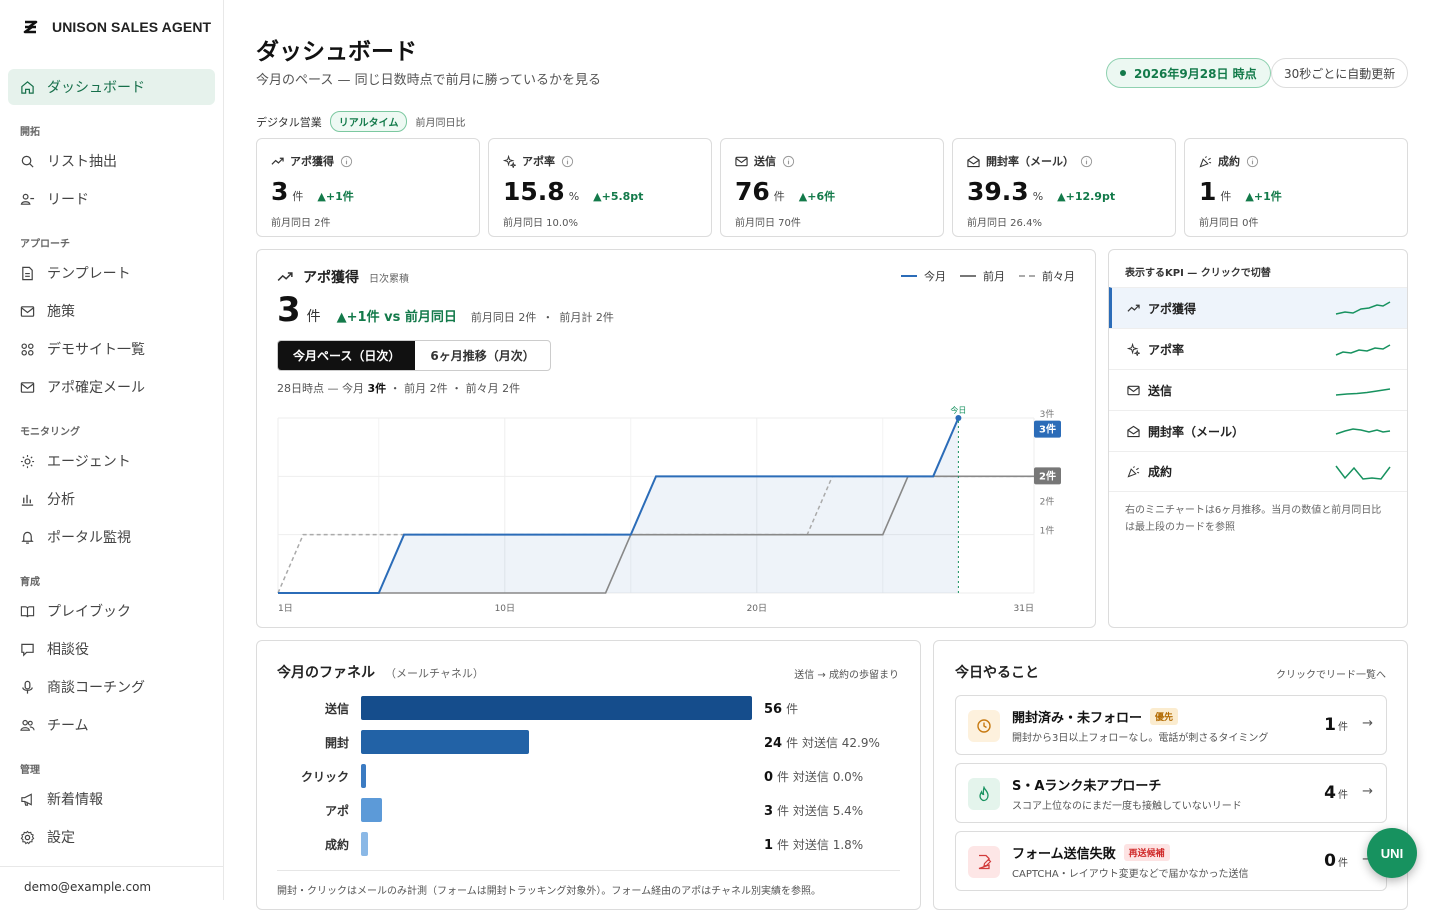 The width and height of the screenshot is (1440, 910). Describe the element at coordinates (27, 537) in the screenshot. I see `bell-icon` at that location.